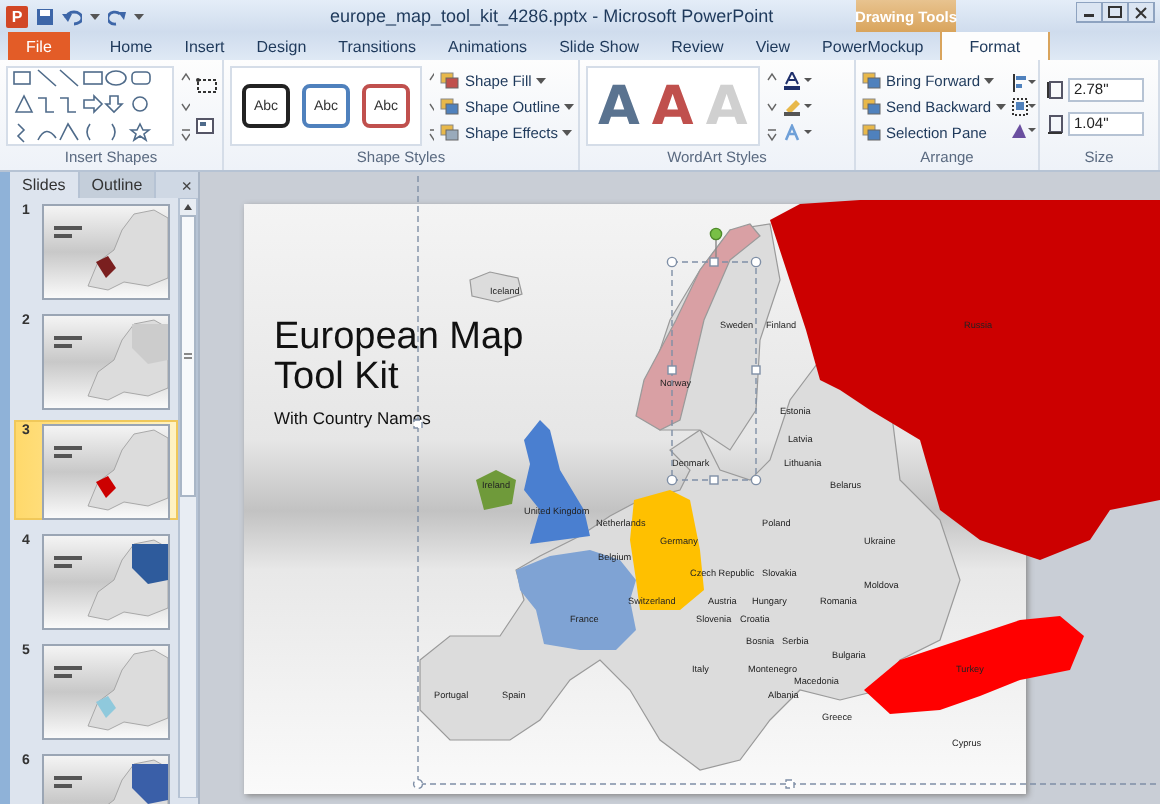 The width and height of the screenshot is (1160, 804). I want to click on slide-title: European Map Tool Kit, so click(400, 358).